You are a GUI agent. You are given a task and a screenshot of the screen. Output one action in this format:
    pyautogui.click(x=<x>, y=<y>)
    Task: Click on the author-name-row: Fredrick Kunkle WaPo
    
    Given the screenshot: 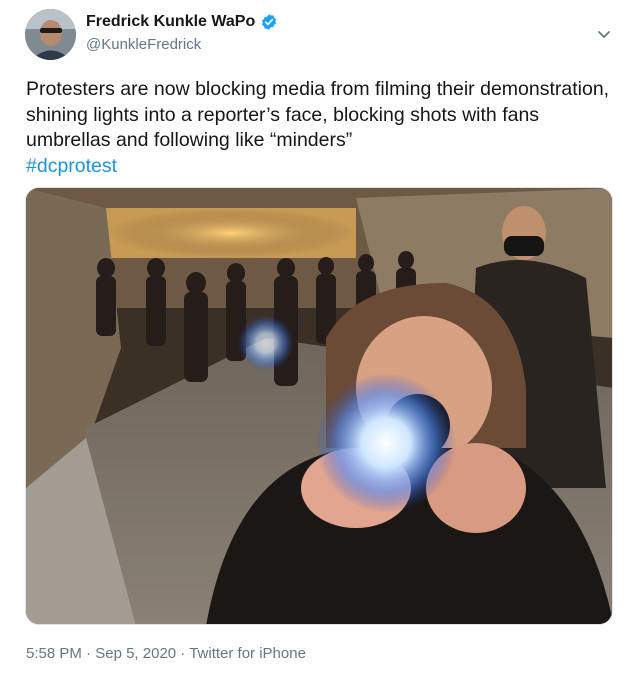 What is the action you would take?
    pyautogui.click(x=182, y=22)
    